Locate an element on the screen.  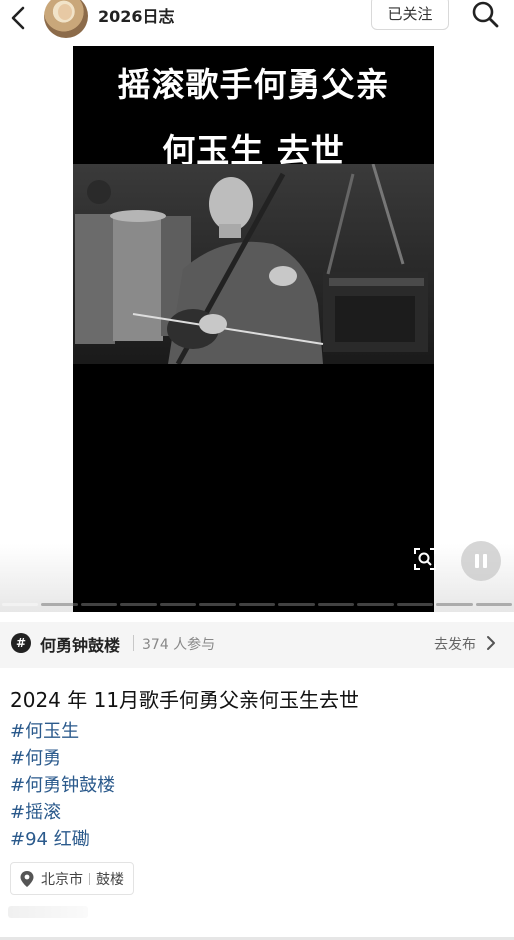
hashtag-link: #何勇钟鼓楼 is located at coordinates (62, 785).